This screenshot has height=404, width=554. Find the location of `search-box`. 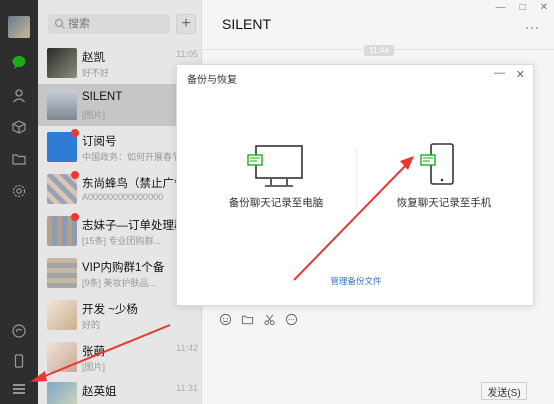

search-box is located at coordinates (109, 24).